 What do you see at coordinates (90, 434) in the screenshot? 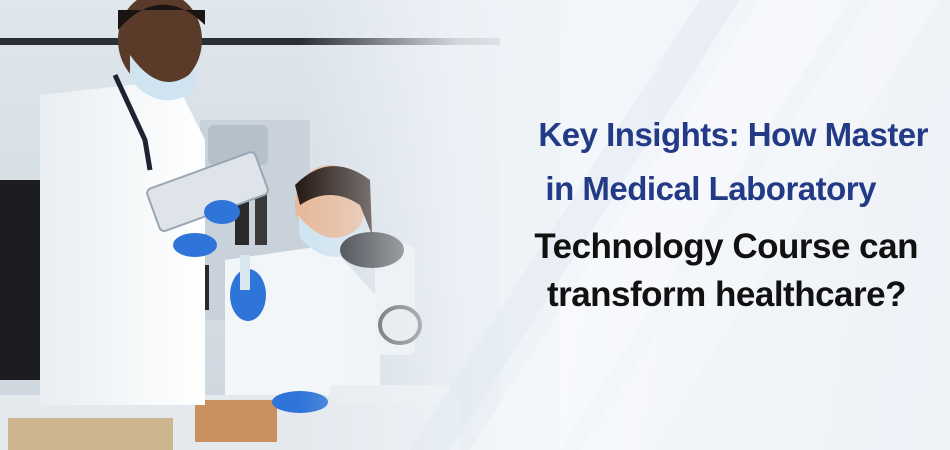
I see `wooden-tray` at bounding box center [90, 434].